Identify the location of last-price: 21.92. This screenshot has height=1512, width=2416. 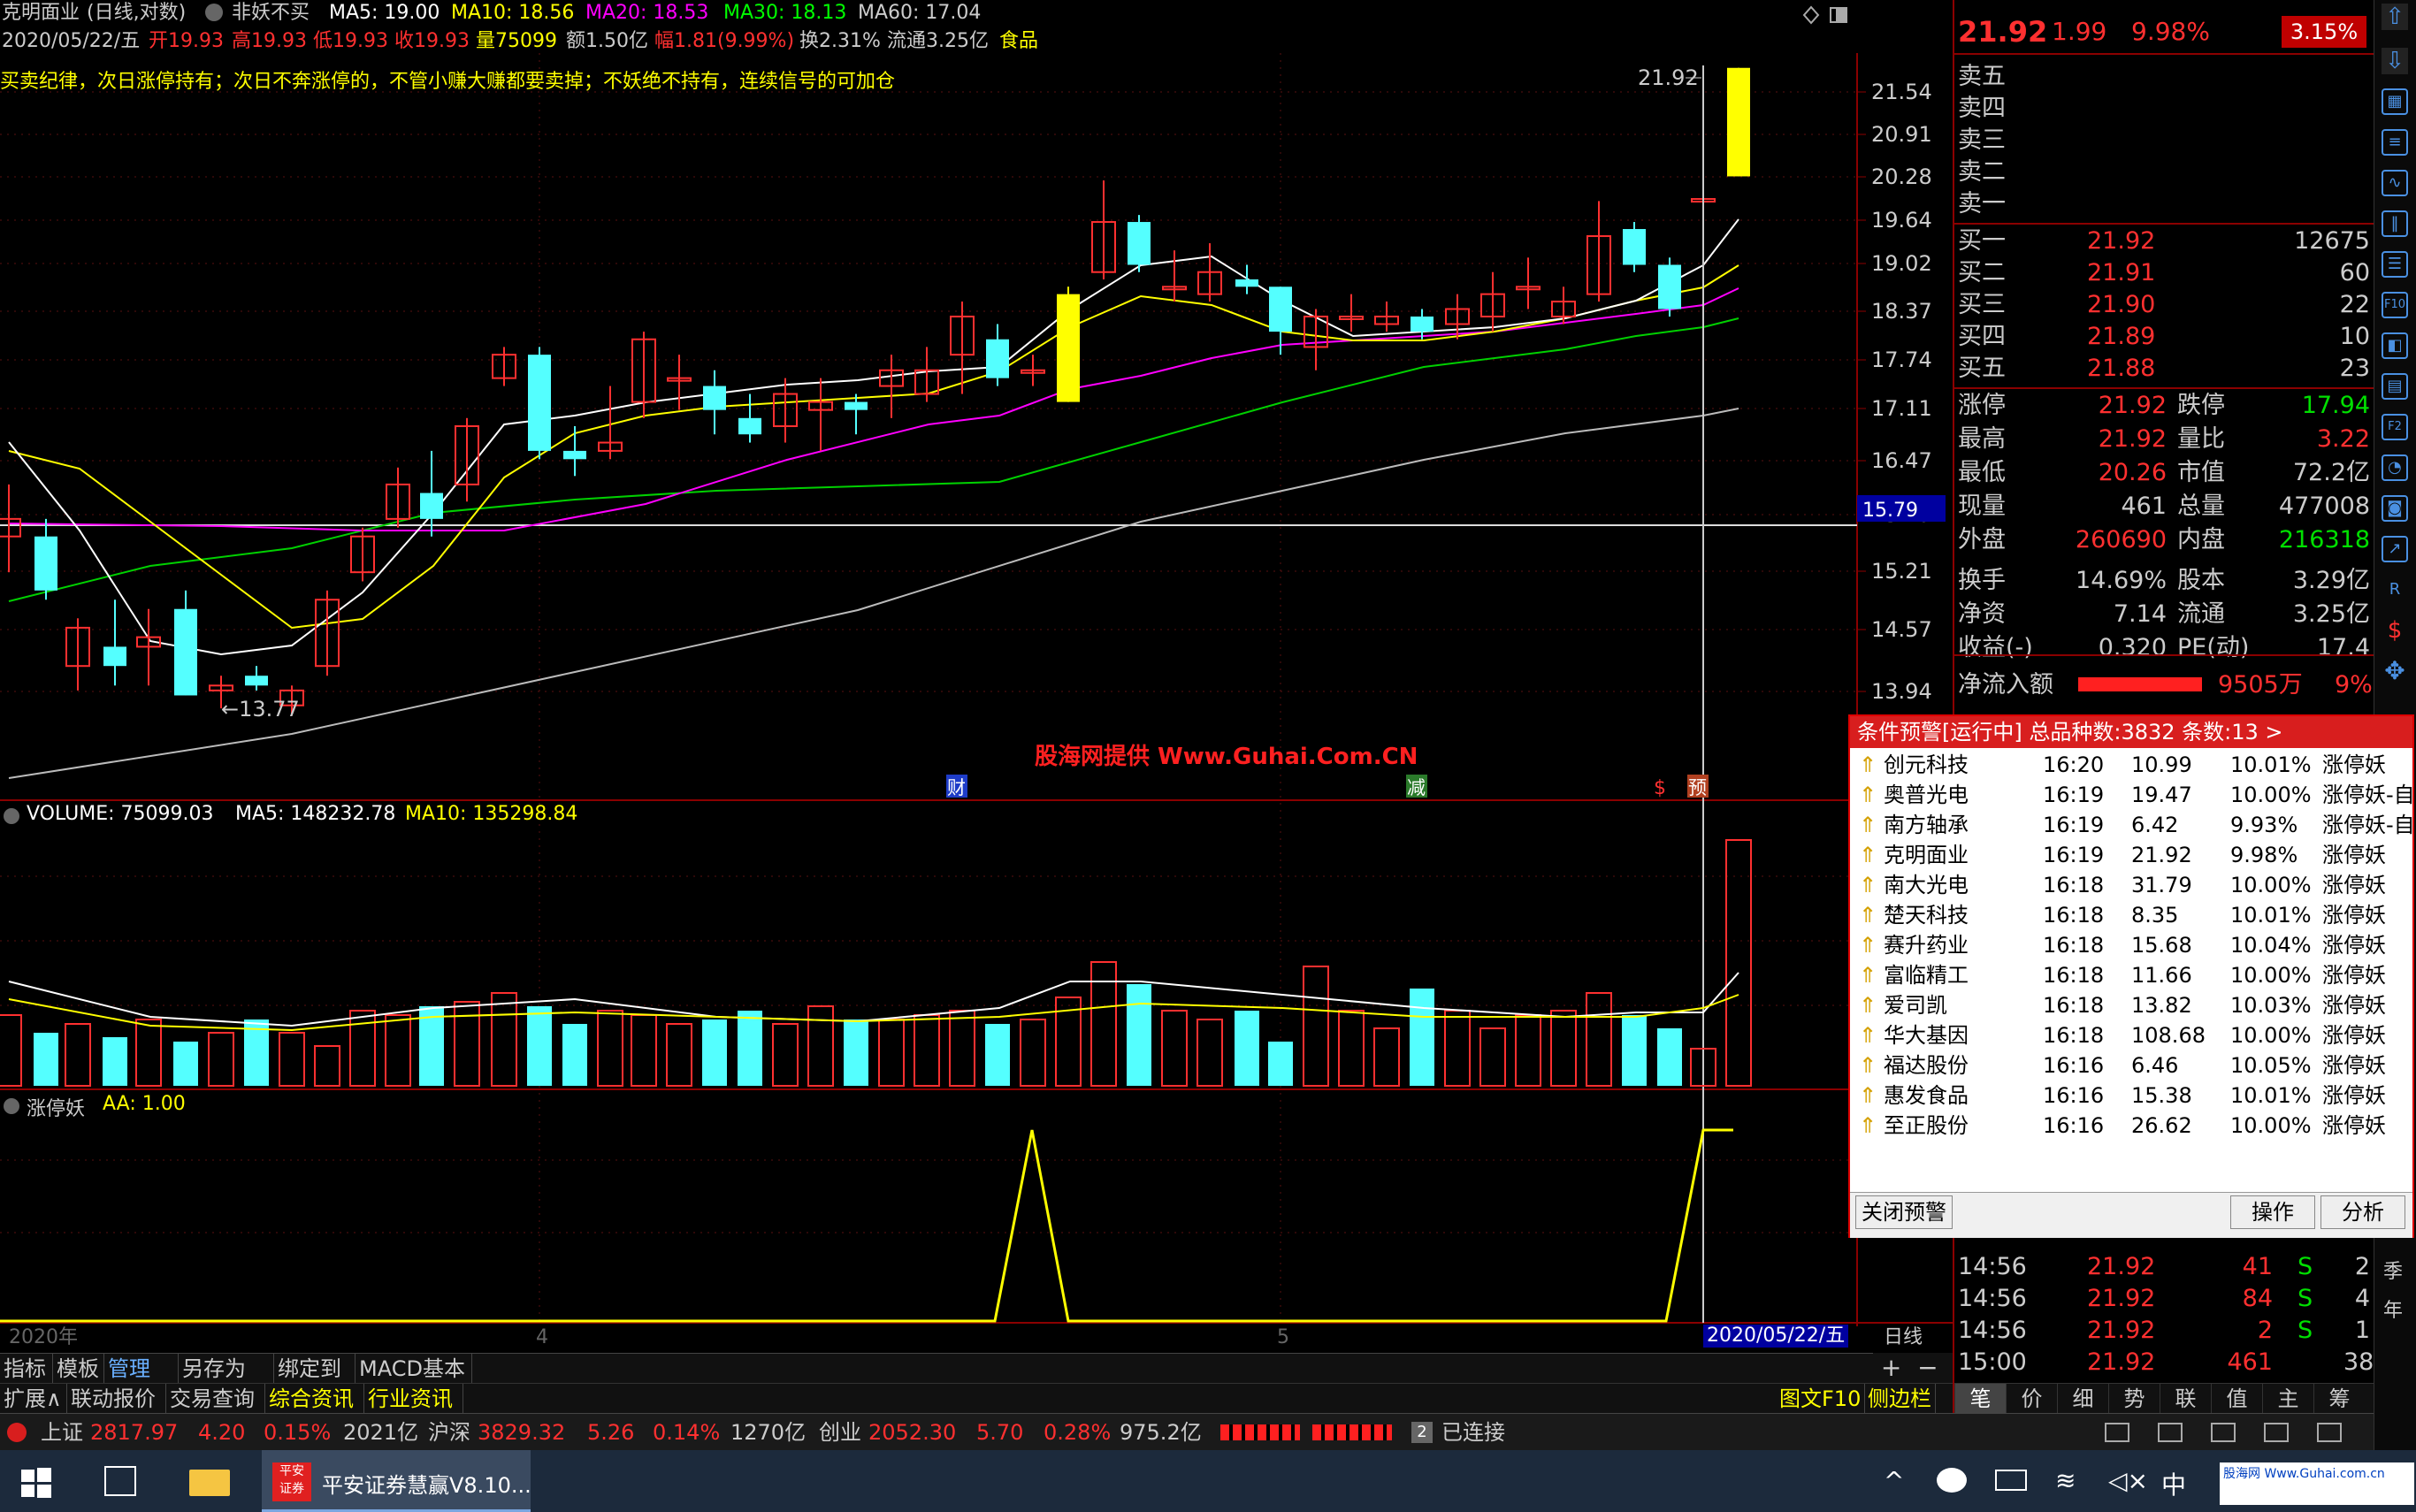
(2003, 32).